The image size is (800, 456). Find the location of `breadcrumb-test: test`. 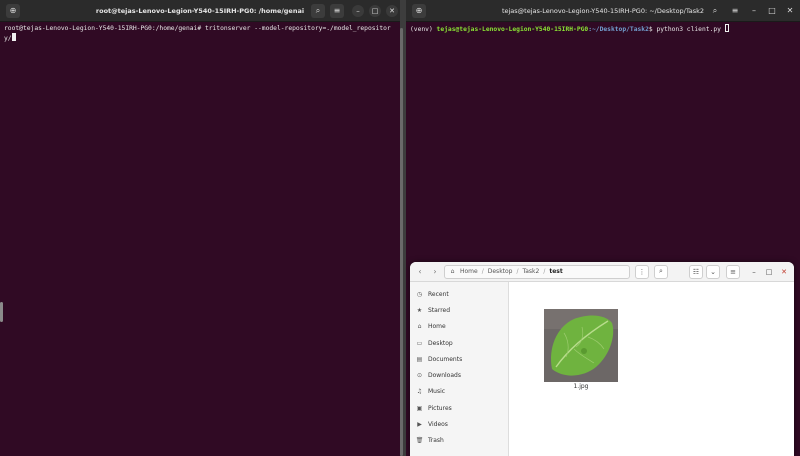

breadcrumb-test: test is located at coordinates (555, 271).